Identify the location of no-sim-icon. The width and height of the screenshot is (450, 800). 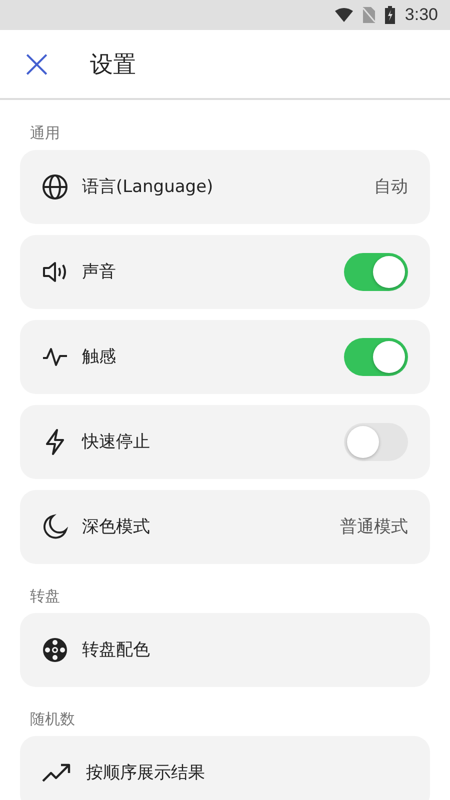
(368, 15).